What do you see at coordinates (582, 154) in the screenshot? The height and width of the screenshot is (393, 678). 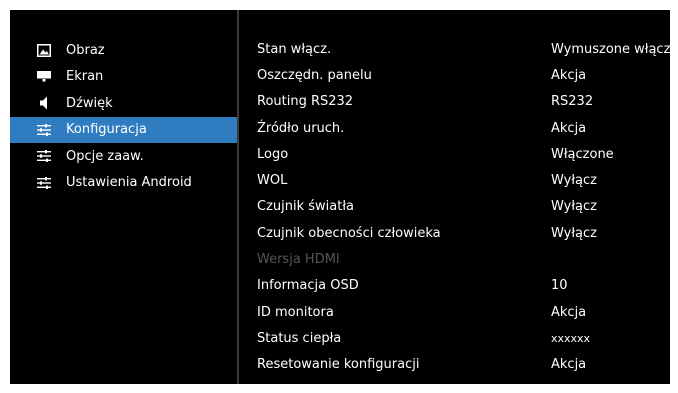 I see `setting-value: Włączone` at bounding box center [582, 154].